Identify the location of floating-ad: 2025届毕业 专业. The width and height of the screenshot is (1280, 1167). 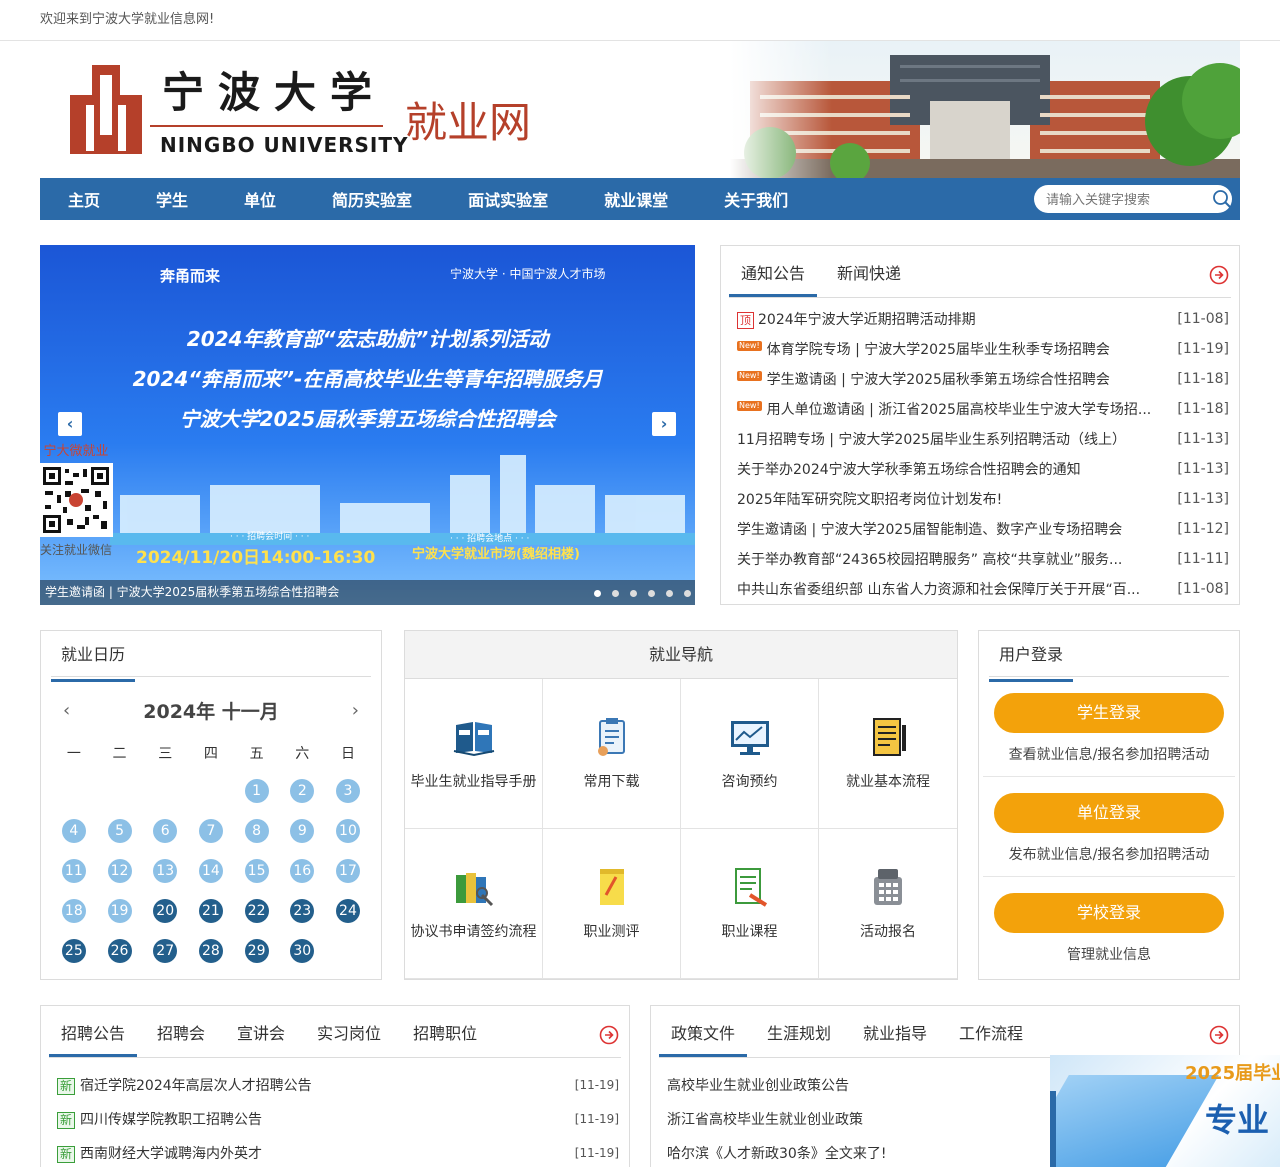
(1165, 1111).